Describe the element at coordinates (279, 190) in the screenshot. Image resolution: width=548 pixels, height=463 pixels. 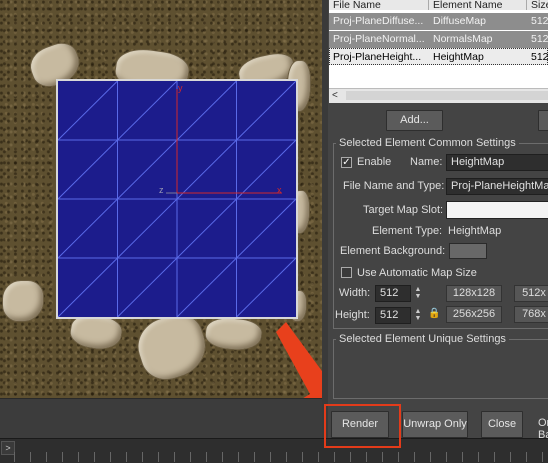
I see `gizmo-x-label: x` at that location.